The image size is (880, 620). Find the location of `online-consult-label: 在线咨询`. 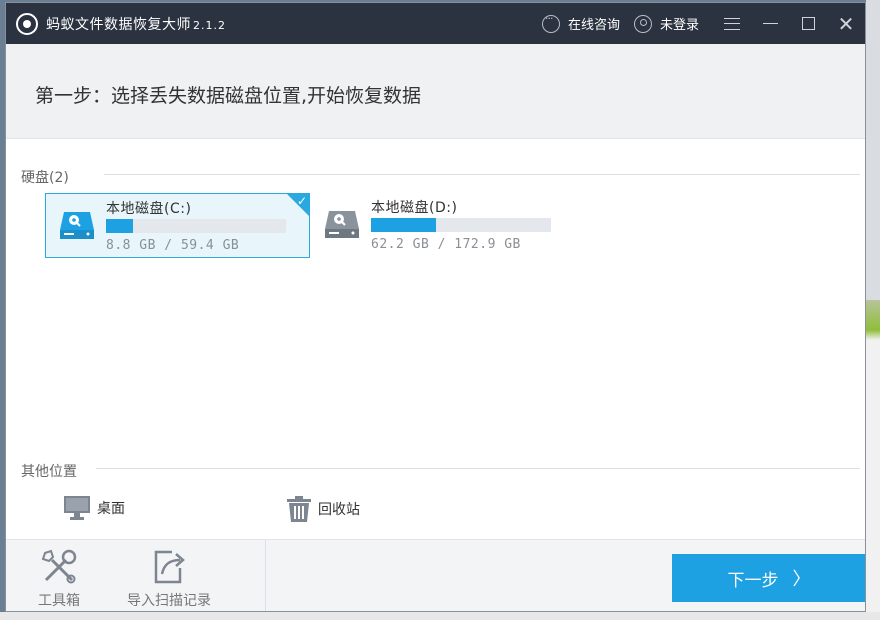

online-consult-label: 在线咨询 is located at coordinates (593, 25).